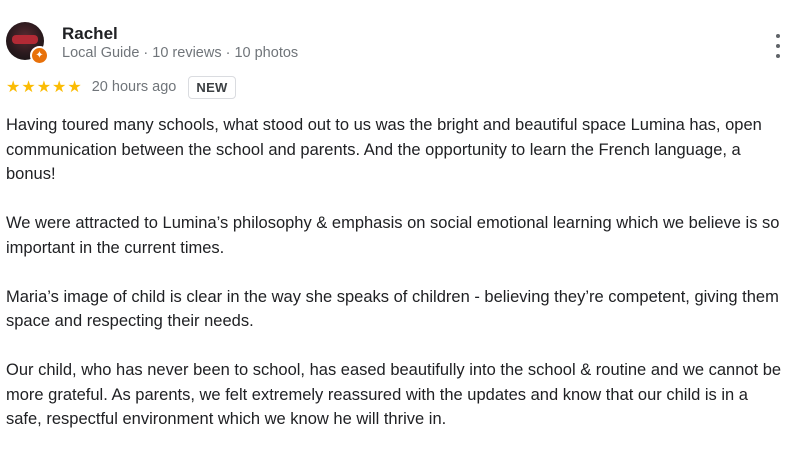 This screenshot has width=786, height=456. Describe the element at coordinates (27, 43) in the screenshot. I see `avatar: ✦` at that location.